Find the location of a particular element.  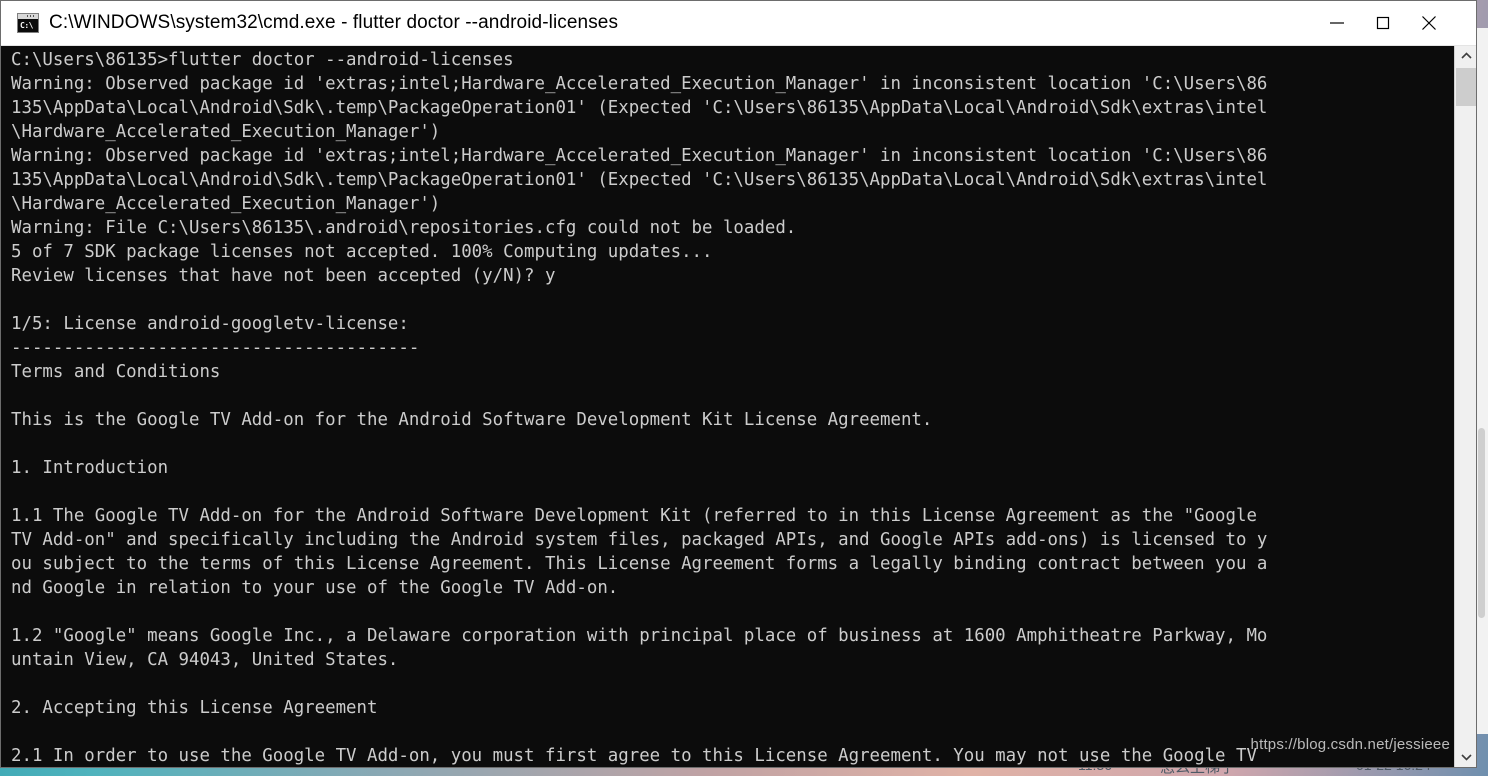

console-line: Terms and Conditions is located at coordinates (116, 372).